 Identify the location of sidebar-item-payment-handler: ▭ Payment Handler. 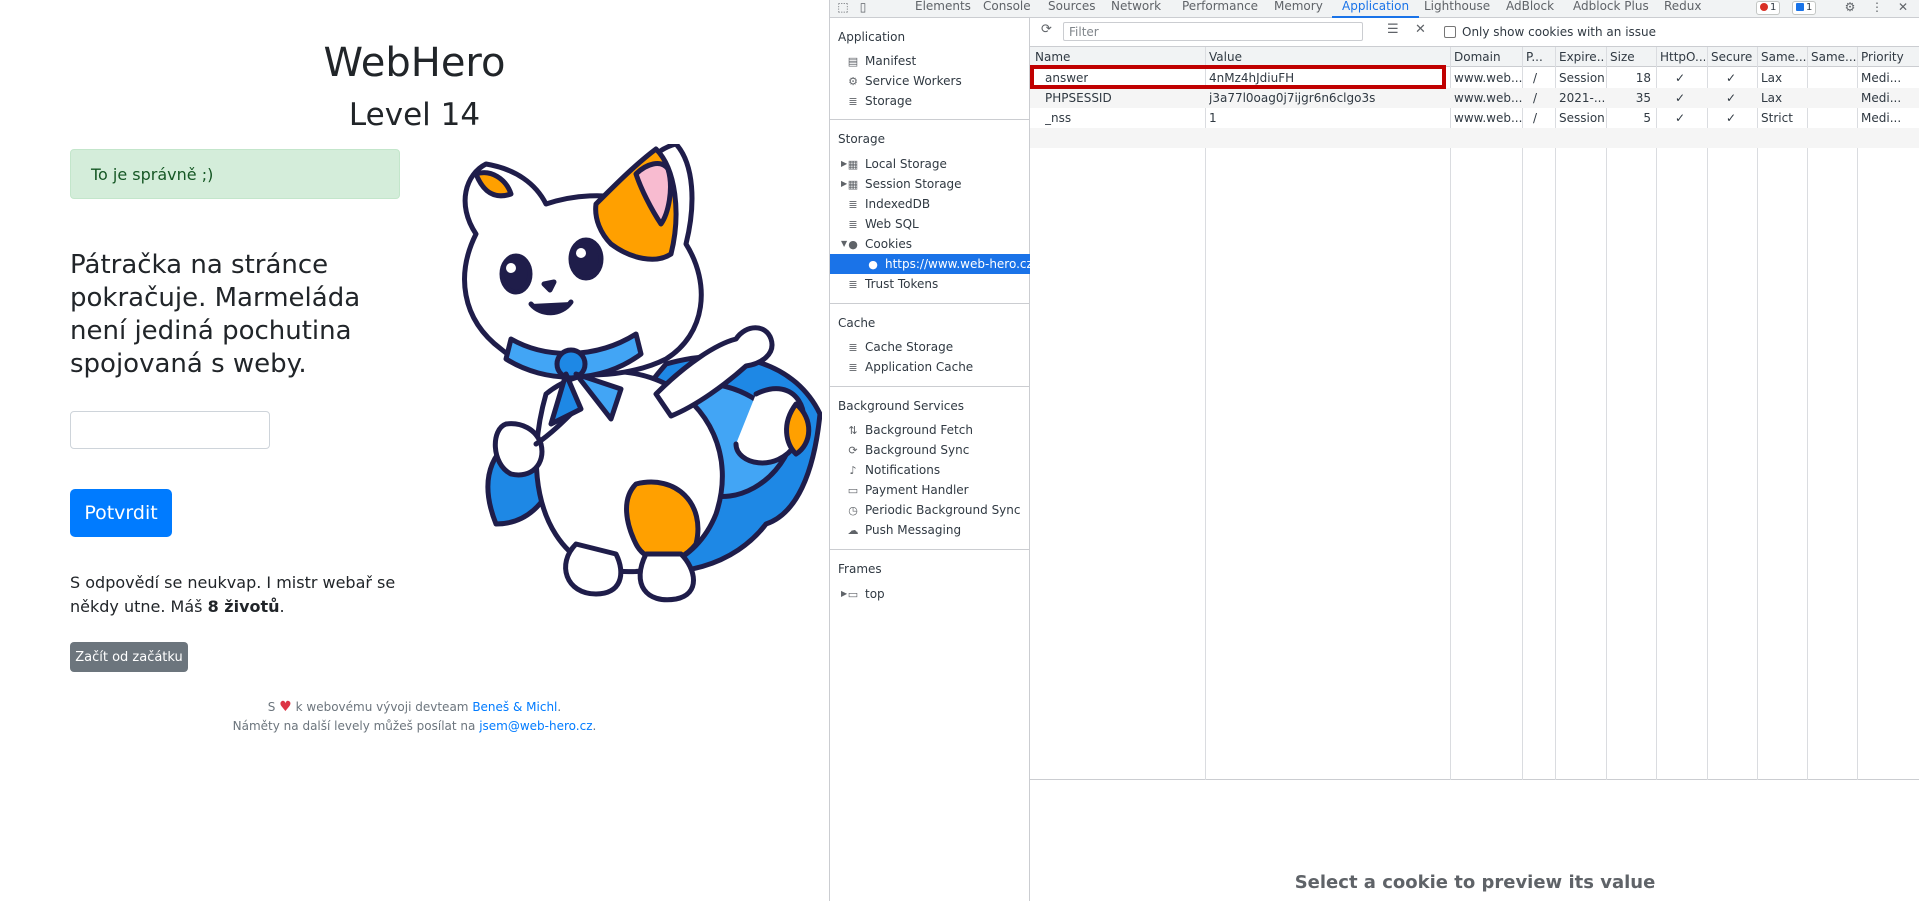
(938, 490).